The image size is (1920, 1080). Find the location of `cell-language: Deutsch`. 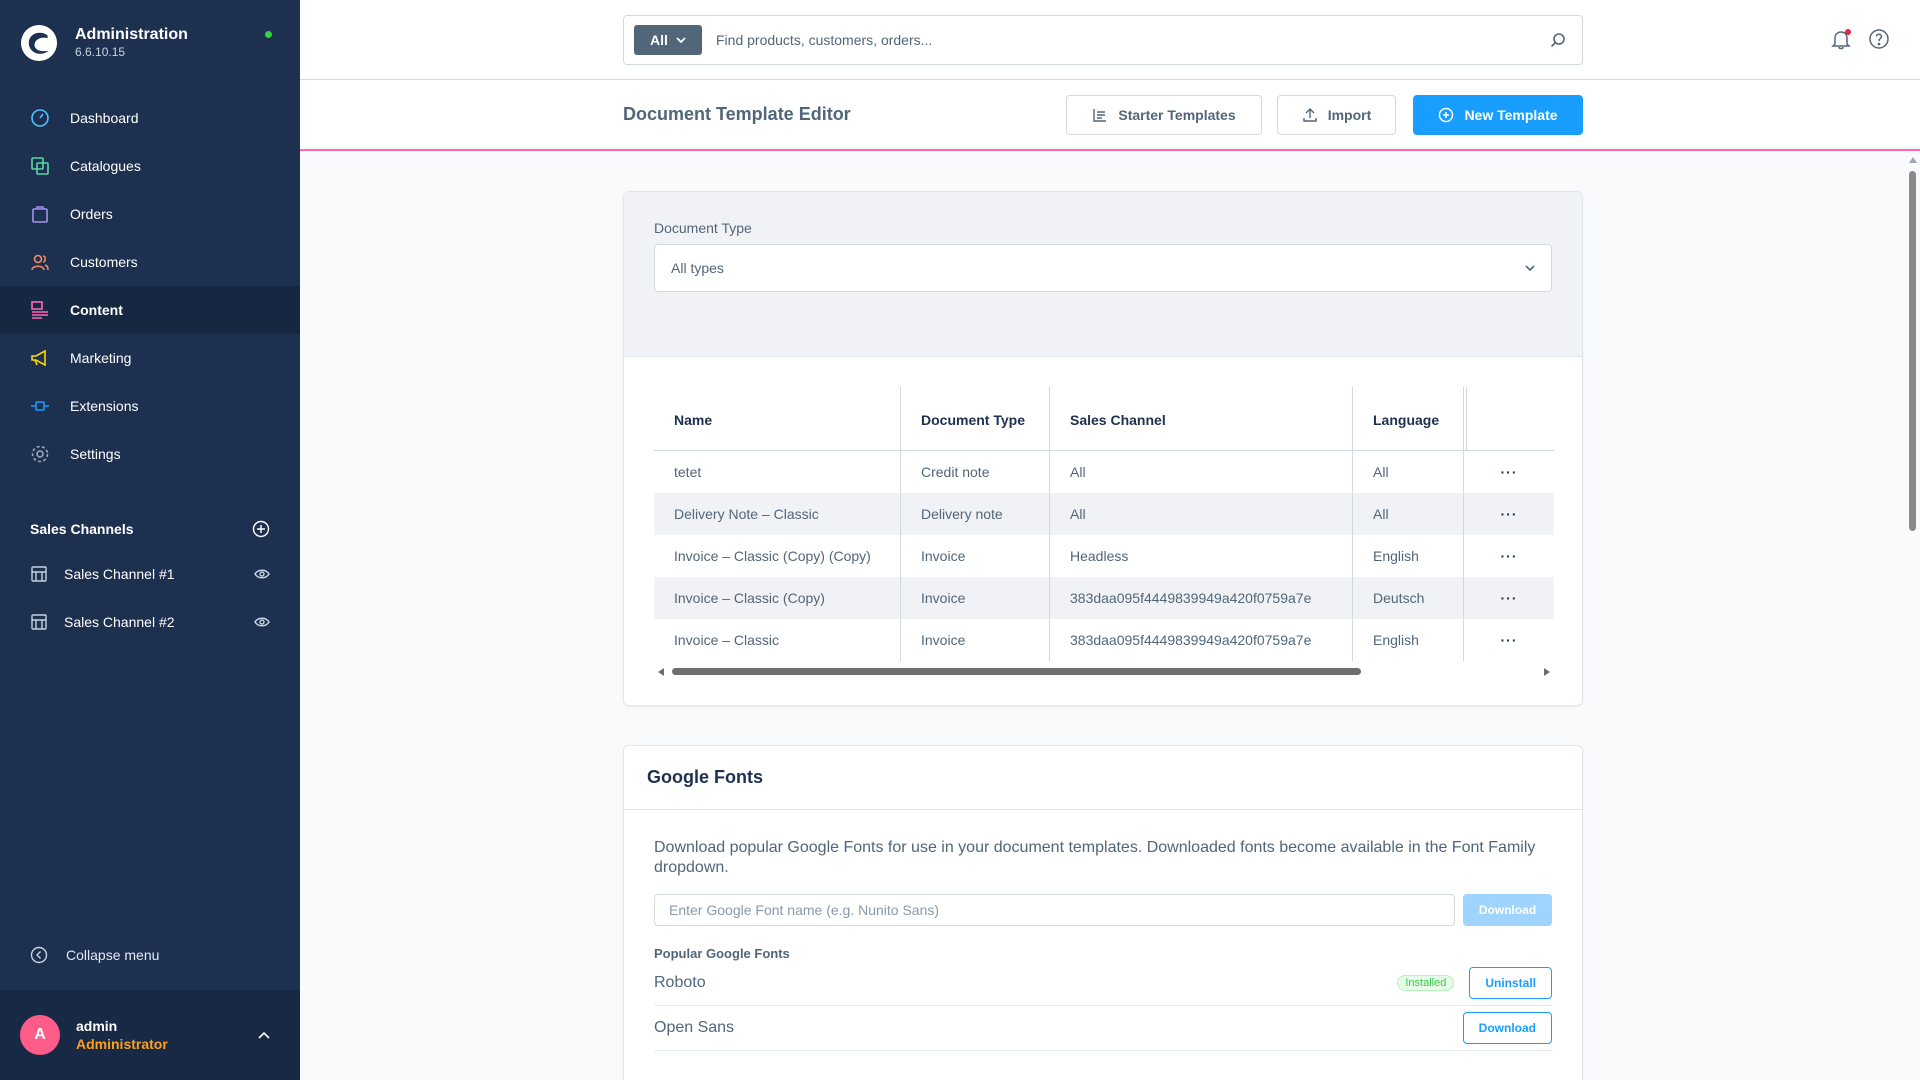

cell-language: Deutsch is located at coordinates (1408, 598).